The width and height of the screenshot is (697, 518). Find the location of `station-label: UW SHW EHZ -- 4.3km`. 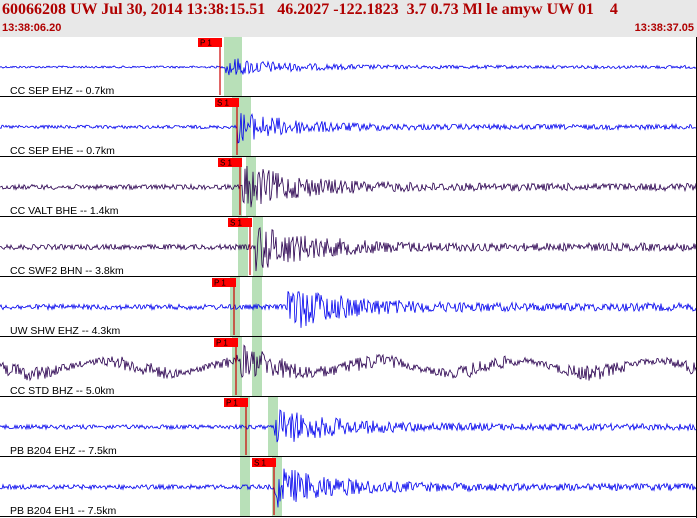

station-label: UW SHW EHZ -- 4.3km is located at coordinates (65, 331).